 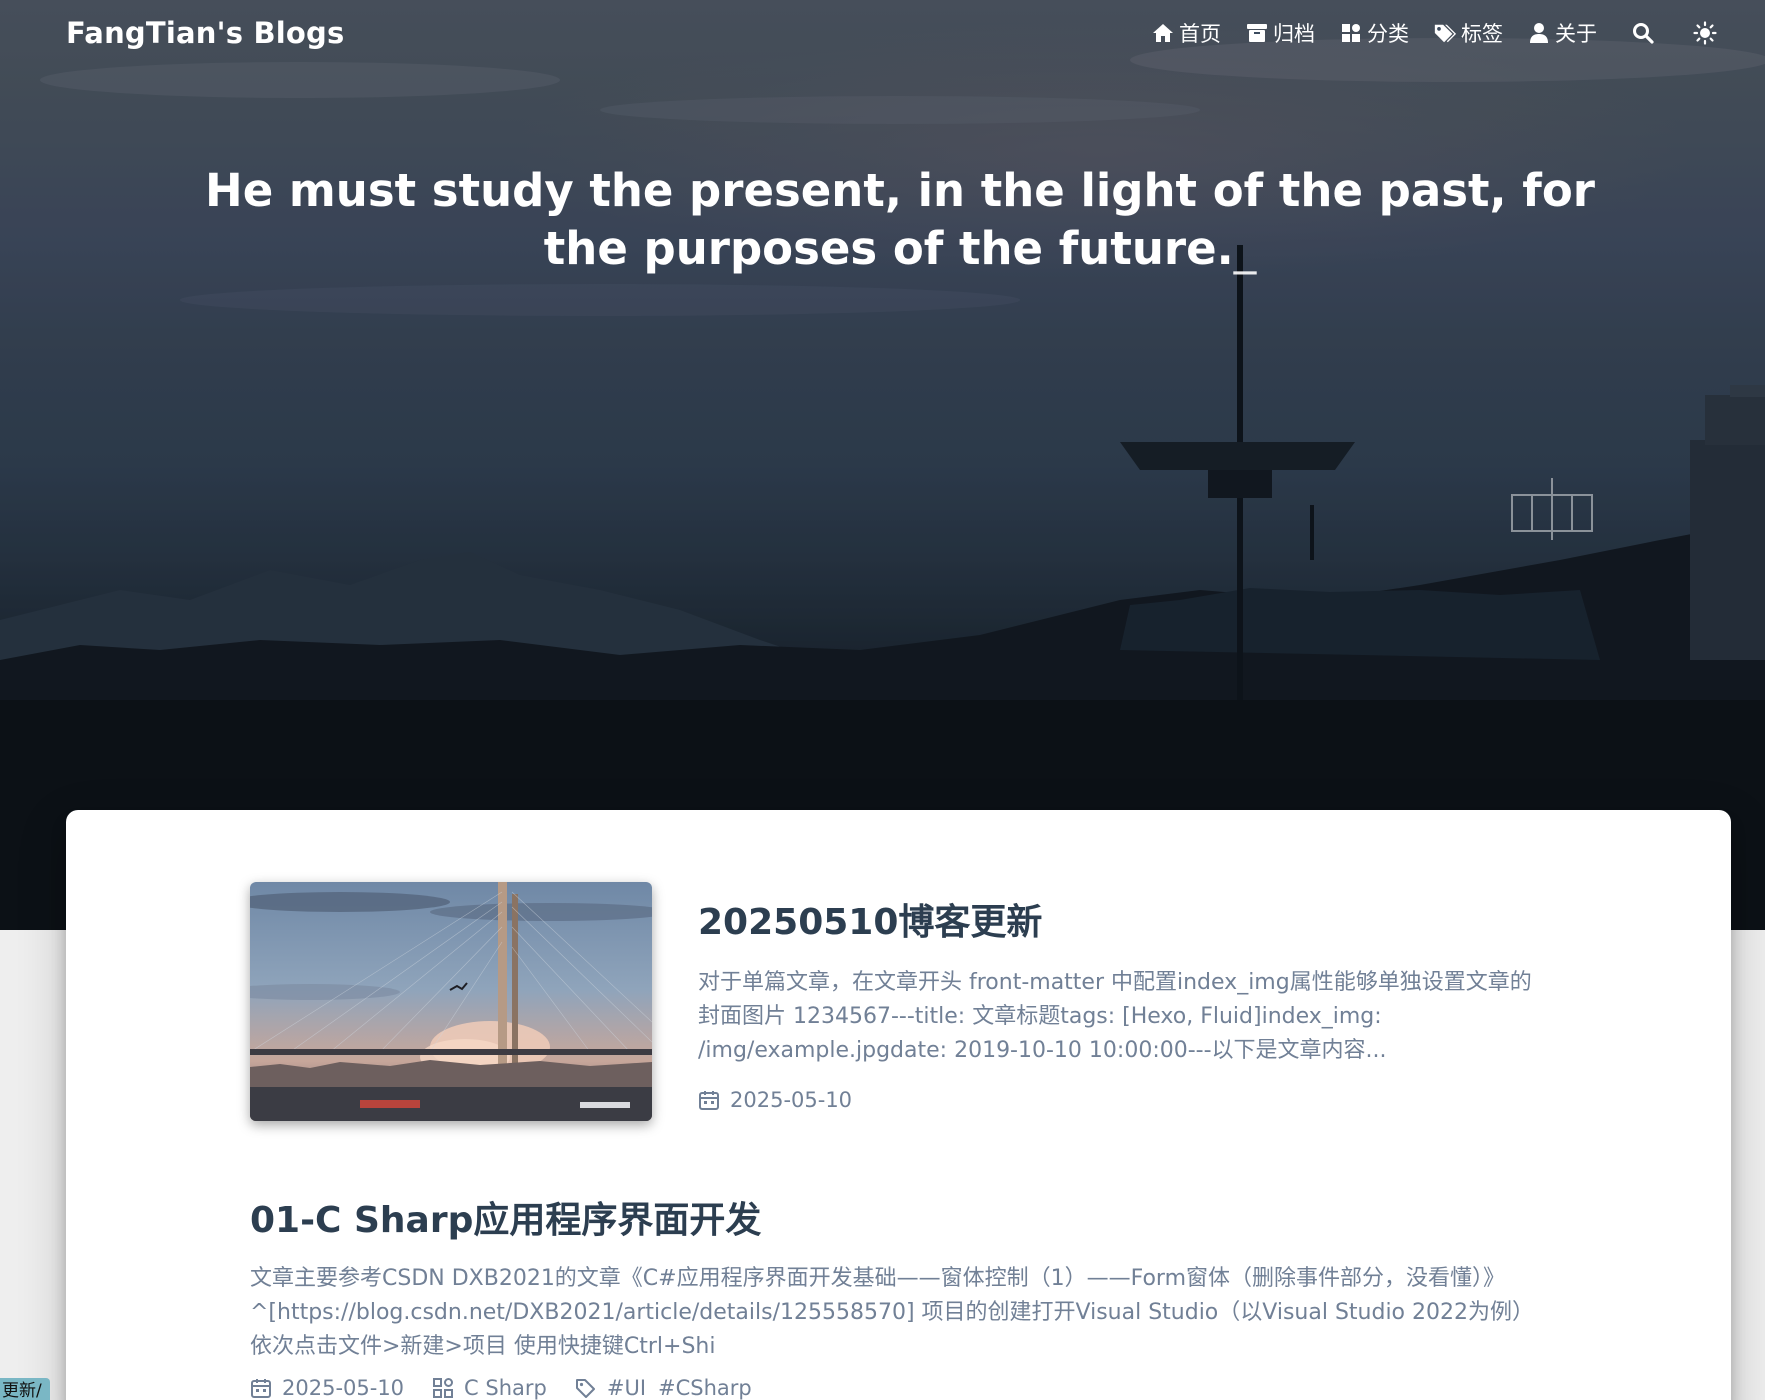 I want to click on tags-icon, so click(x=1445, y=33).